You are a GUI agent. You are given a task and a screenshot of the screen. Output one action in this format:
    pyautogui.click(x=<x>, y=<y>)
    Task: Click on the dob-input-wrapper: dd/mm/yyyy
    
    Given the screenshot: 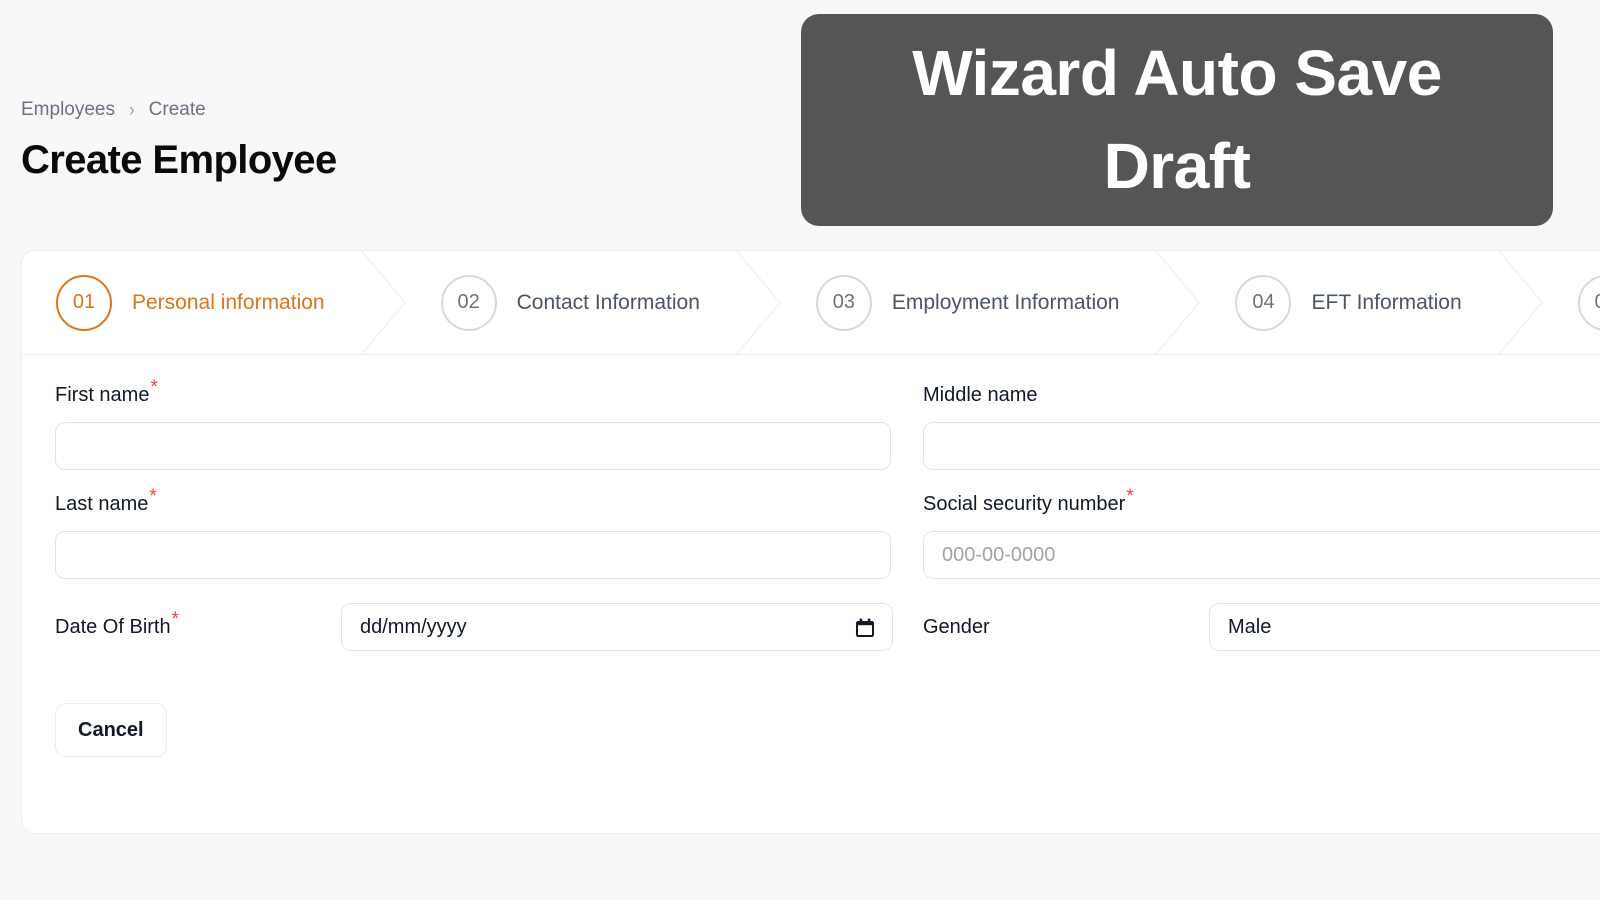 What is the action you would take?
    pyautogui.click(x=617, y=627)
    